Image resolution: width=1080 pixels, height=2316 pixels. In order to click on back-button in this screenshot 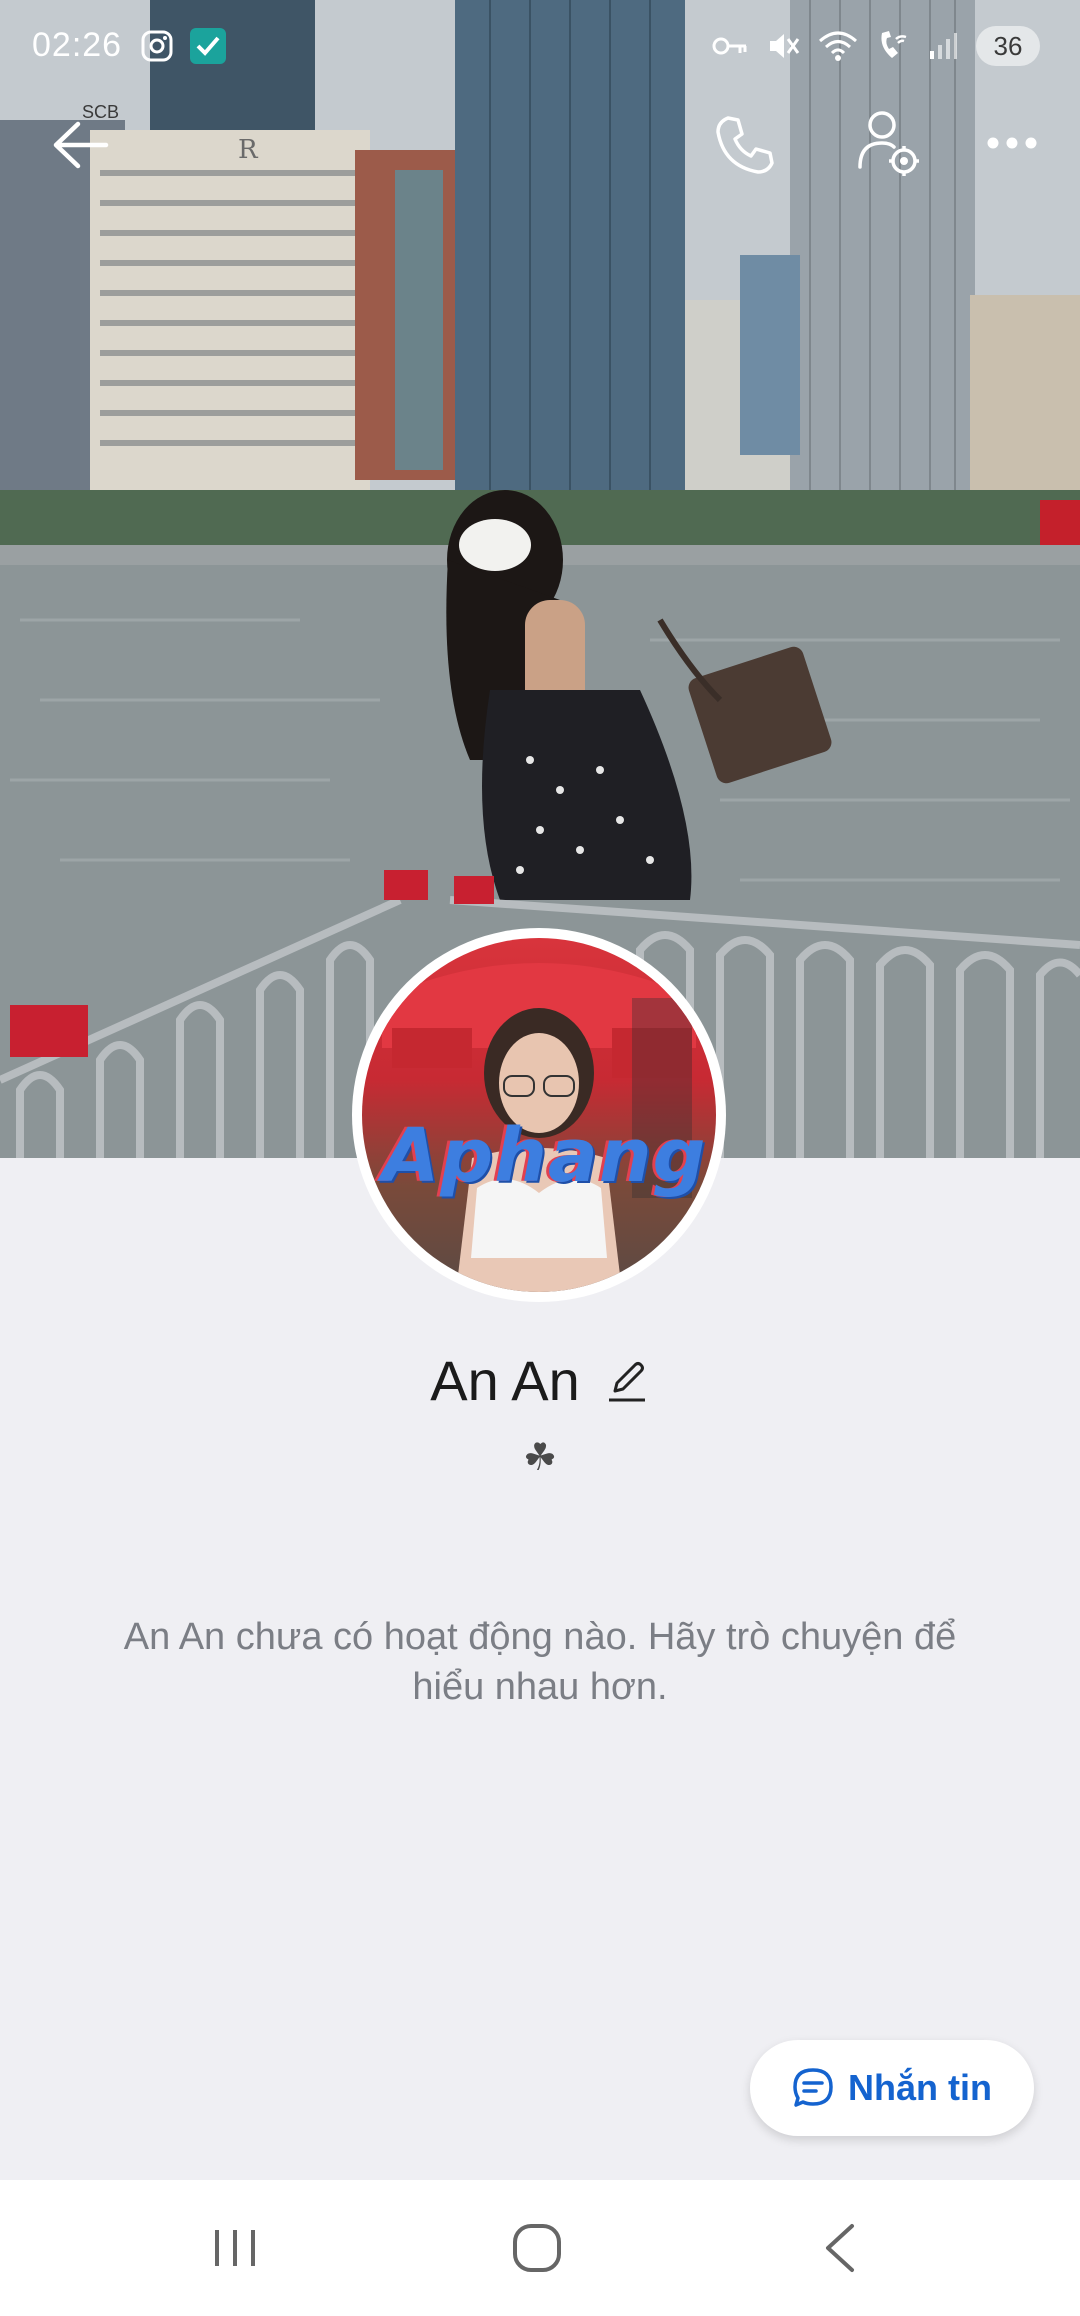, I will do `click(80, 145)`.